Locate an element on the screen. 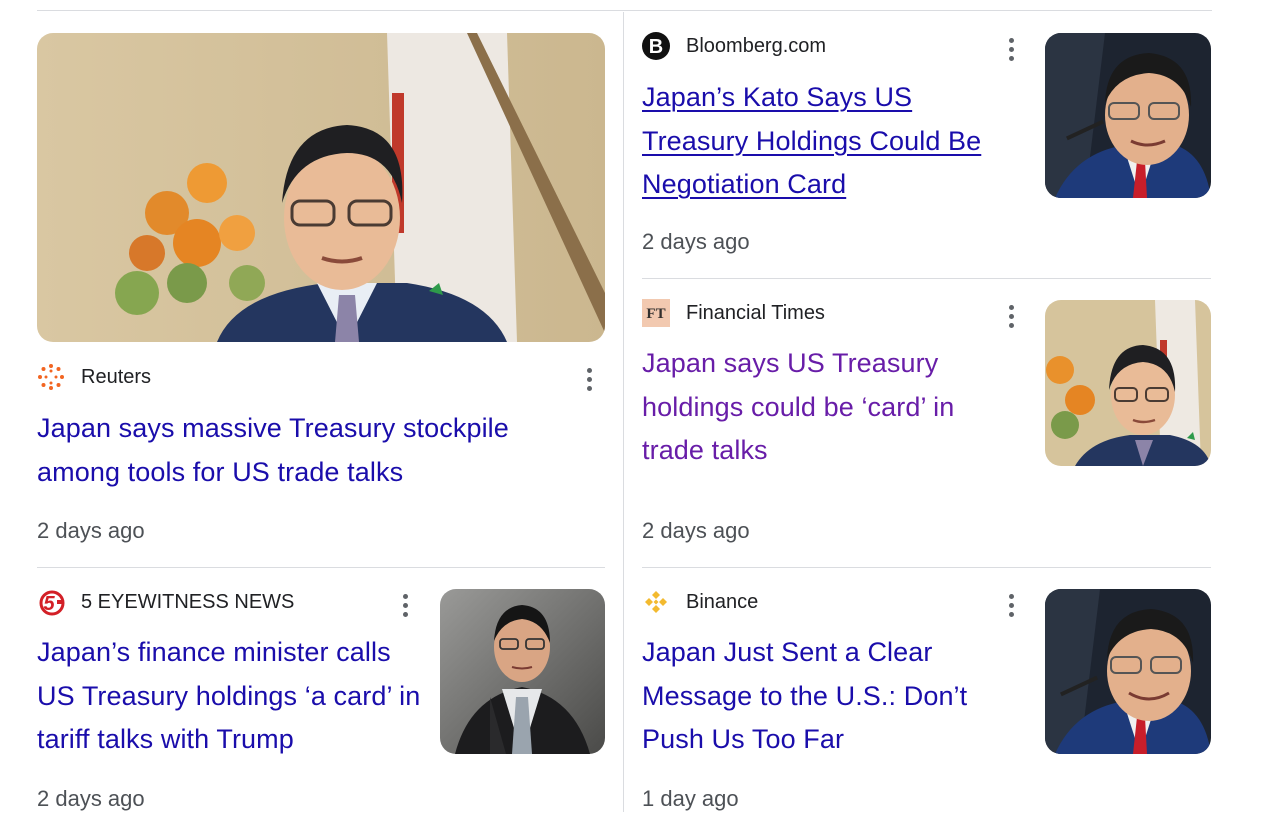  source-name: Financial Times is located at coordinates (755, 312).